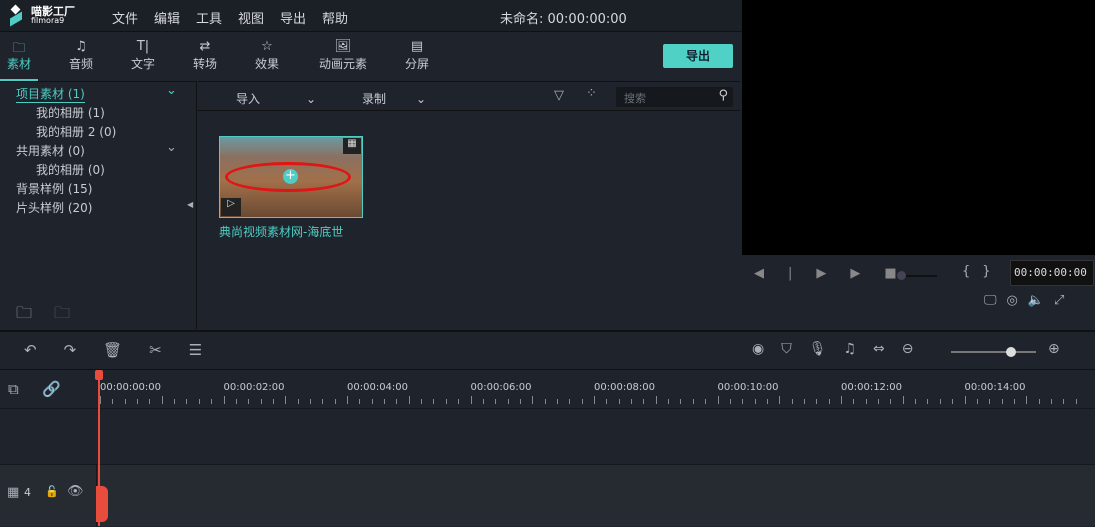  I want to click on tab-label: 素材, so click(18, 64).